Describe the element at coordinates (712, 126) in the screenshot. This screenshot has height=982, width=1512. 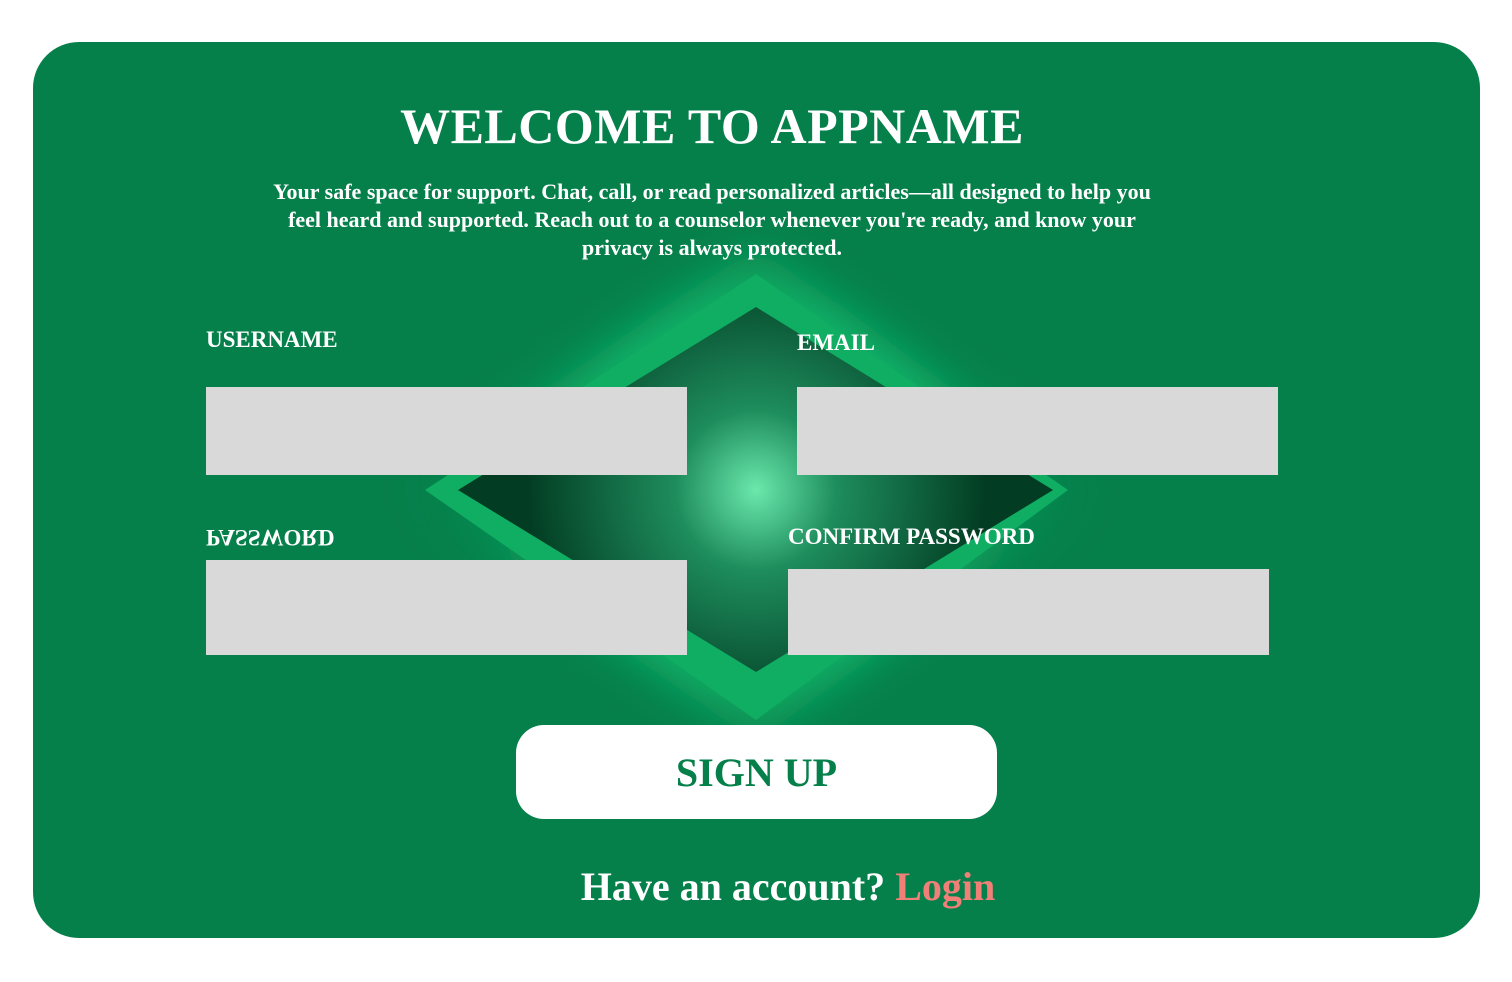
I see `page-title: WELCOME TO APPNAME` at that location.